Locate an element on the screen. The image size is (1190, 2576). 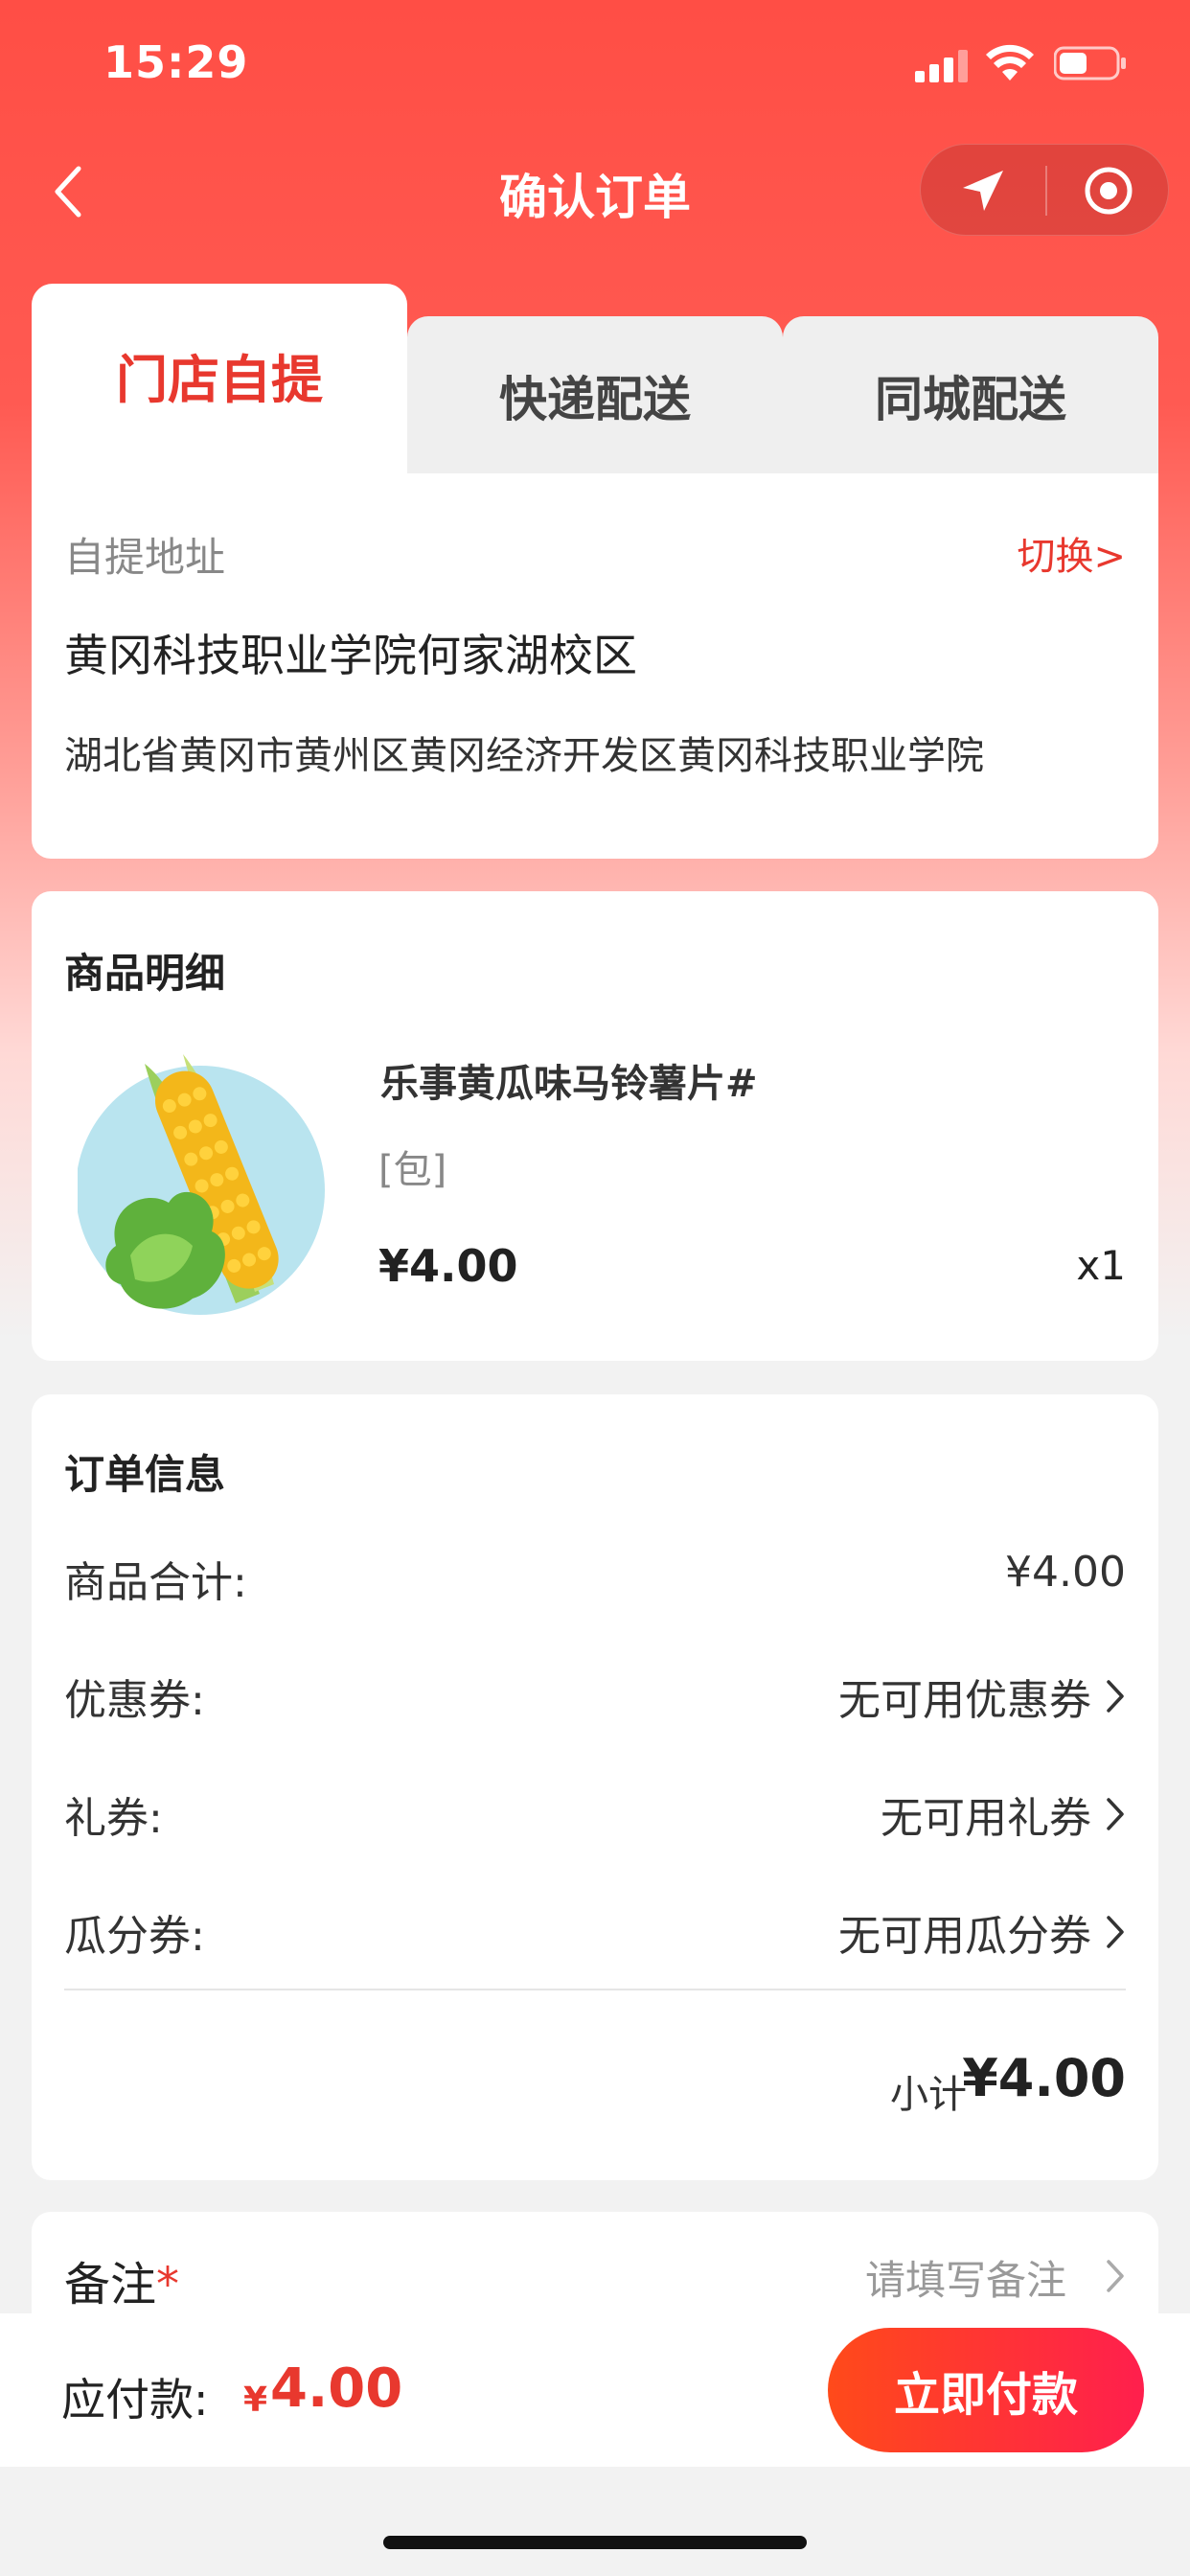
required-mark: * is located at coordinates (168, 2285).